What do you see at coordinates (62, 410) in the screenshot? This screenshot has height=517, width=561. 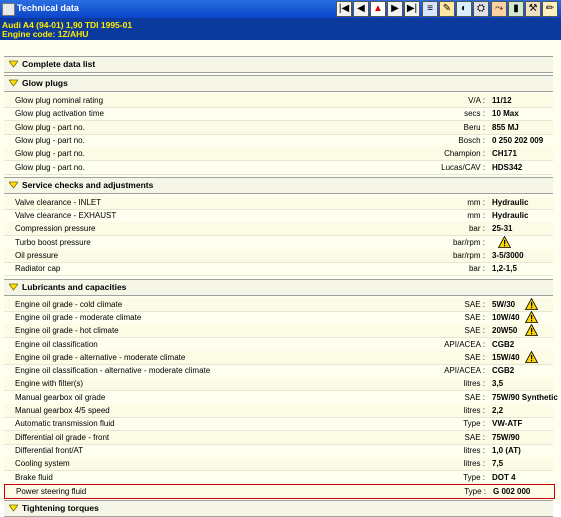 I see `row-label: Manual gearbox 4/5 speed` at bounding box center [62, 410].